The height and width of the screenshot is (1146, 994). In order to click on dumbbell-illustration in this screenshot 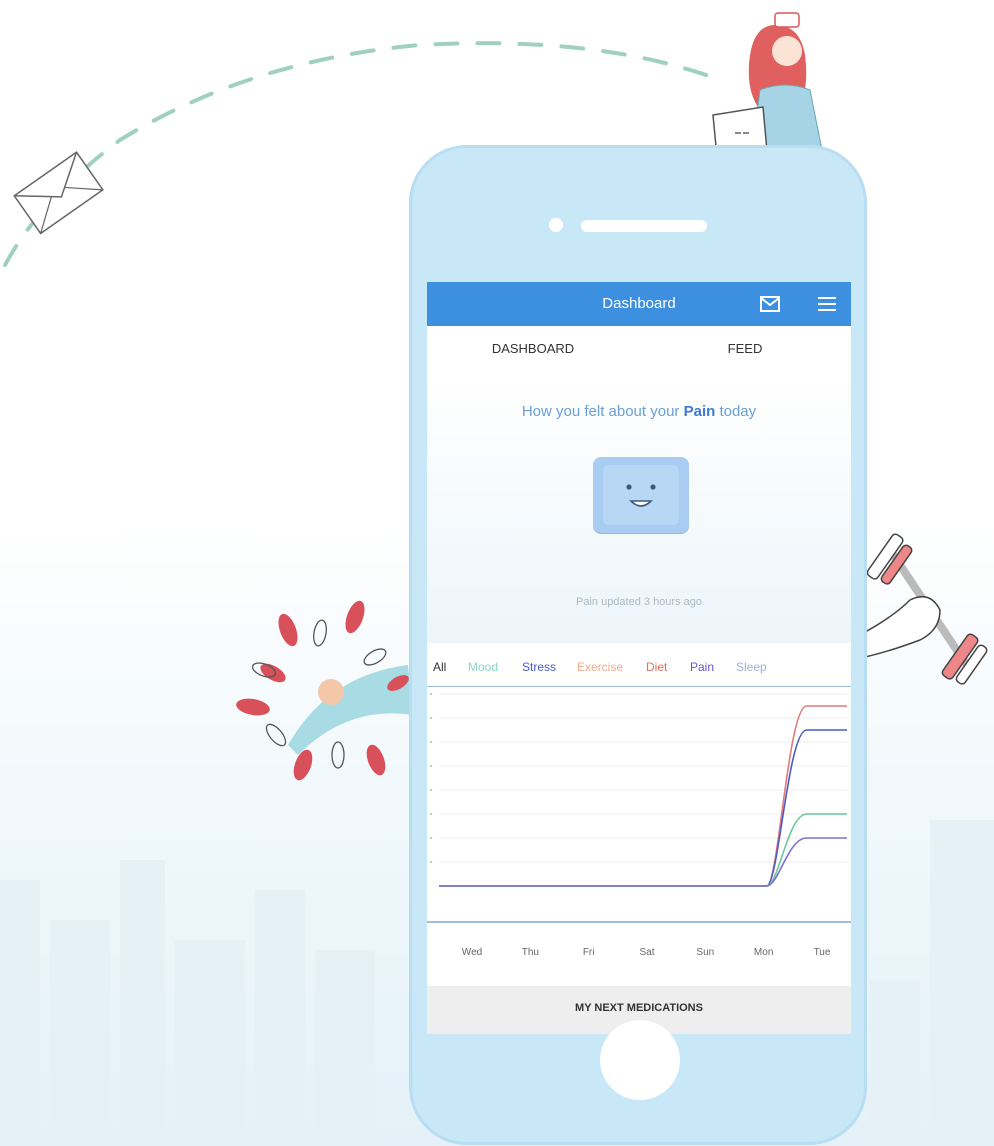, I will do `click(919, 609)`.